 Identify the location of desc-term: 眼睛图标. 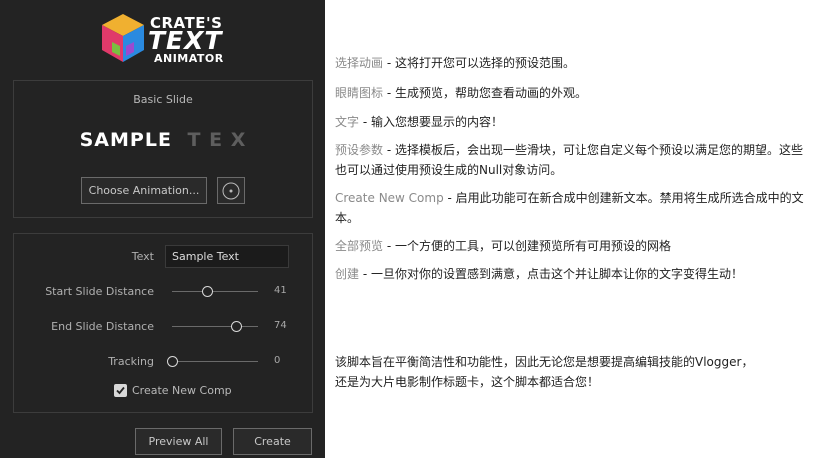
(359, 93).